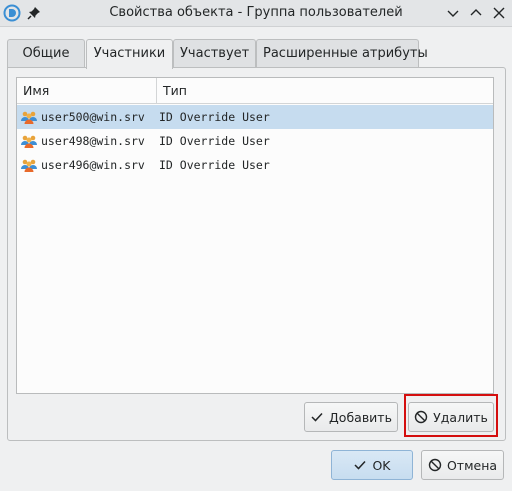 The height and width of the screenshot is (491, 512). What do you see at coordinates (360, 417) in the screenshot?
I see `add-button-label: Добавить` at bounding box center [360, 417].